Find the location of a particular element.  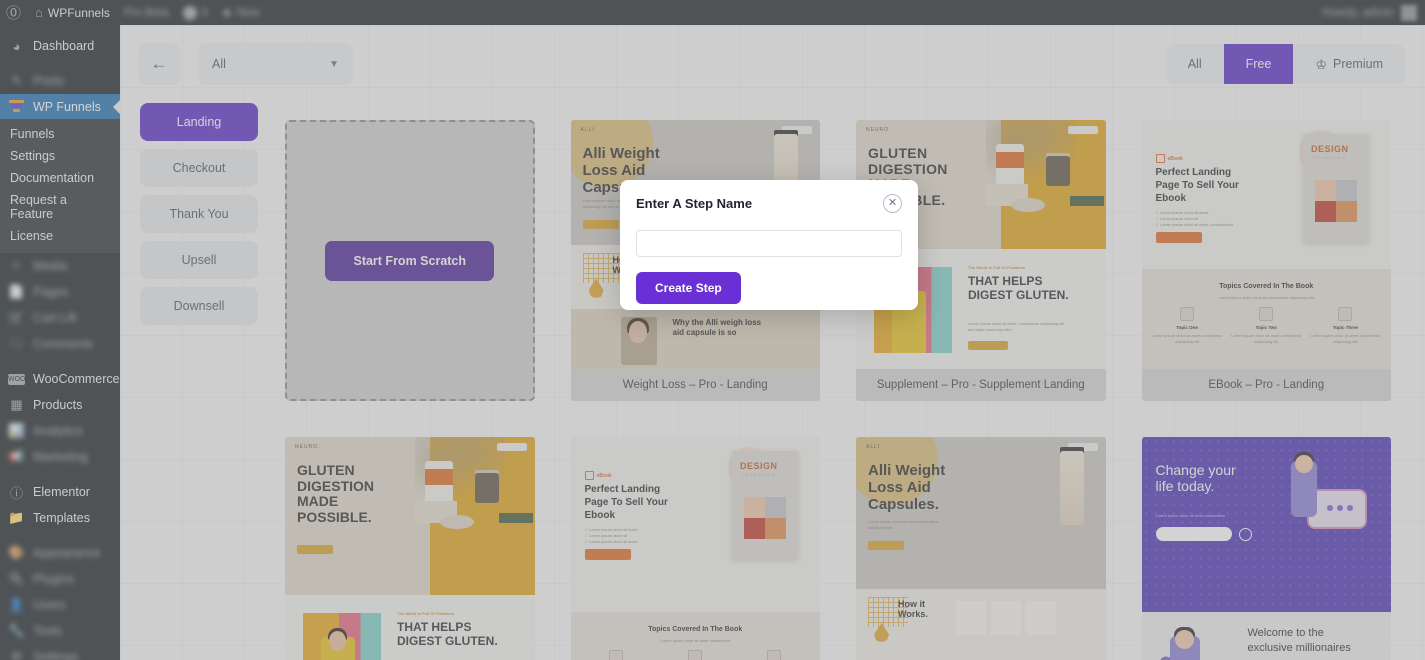

step-name-input is located at coordinates (769, 243).